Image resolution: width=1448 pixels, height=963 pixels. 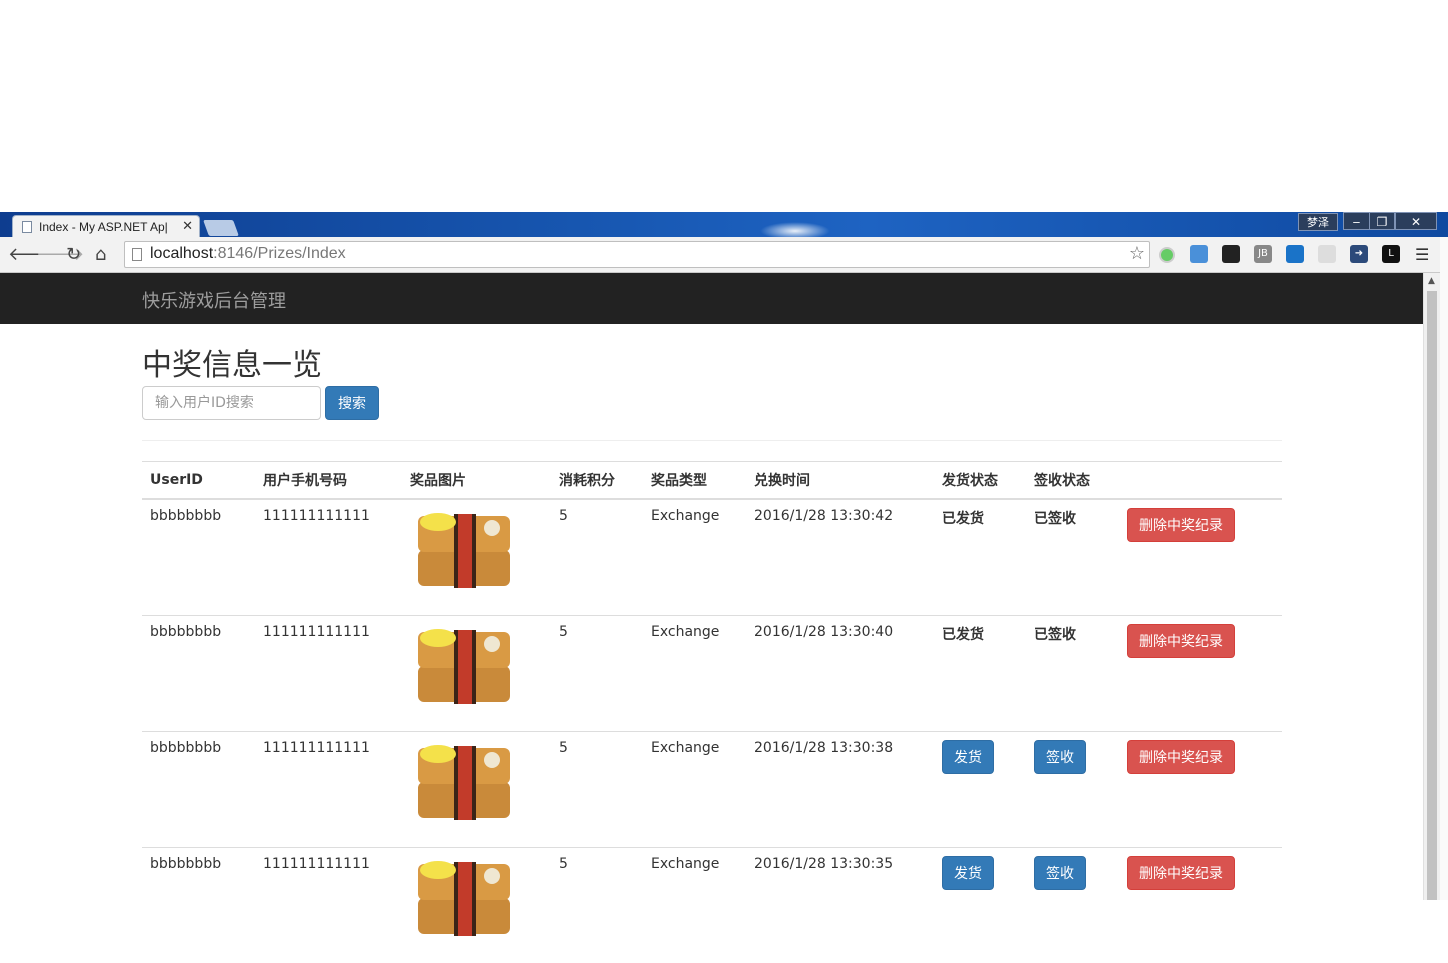 I want to click on menu-icon: ☰, so click(x=1422, y=254).